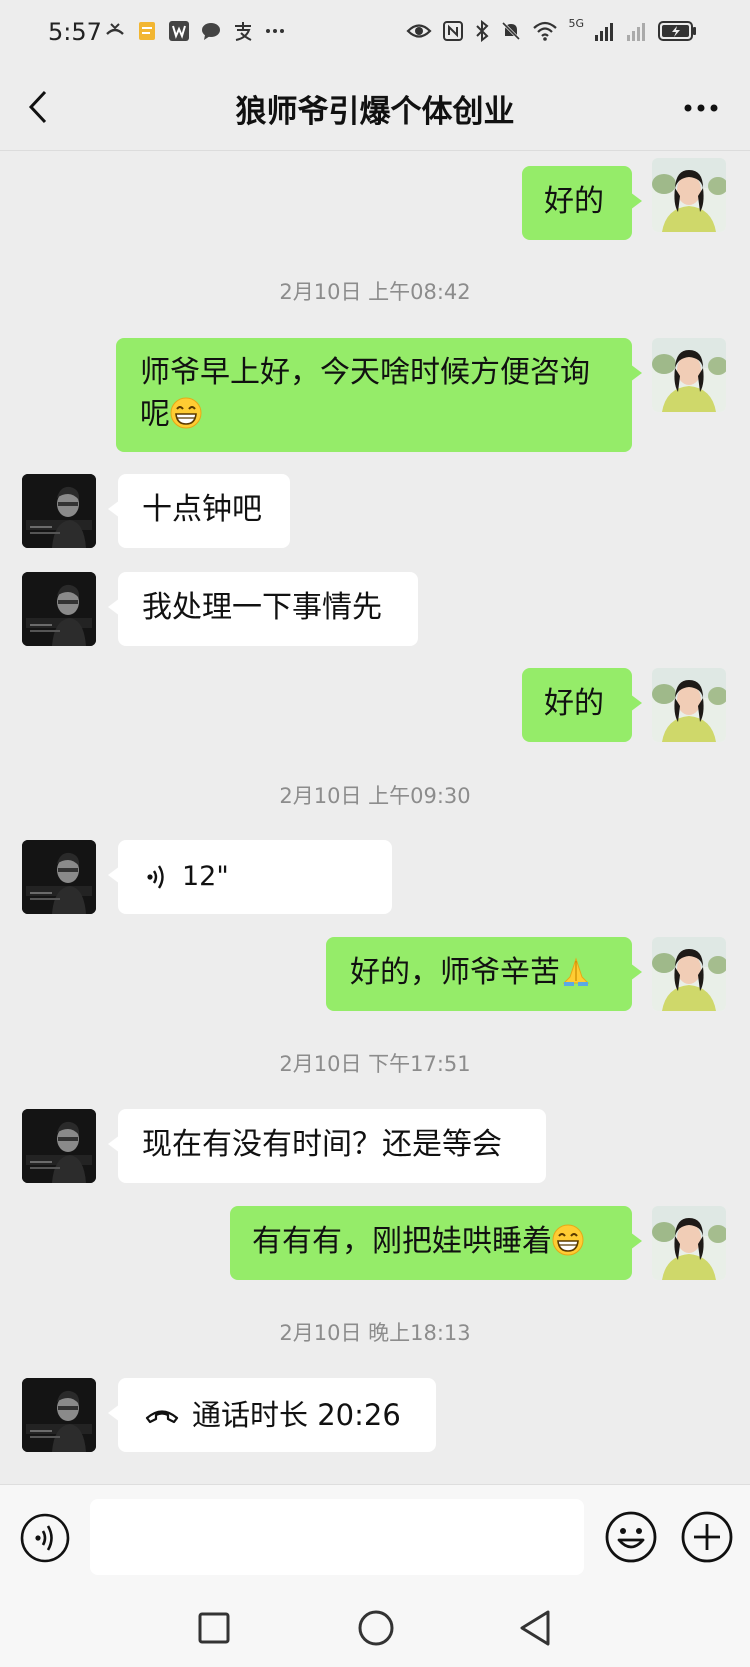 This screenshot has width=750, height=1667. Describe the element at coordinates (375, 796) in the screenshot. I see `message-timestamp: 2月10日 上午09:30` at that location.